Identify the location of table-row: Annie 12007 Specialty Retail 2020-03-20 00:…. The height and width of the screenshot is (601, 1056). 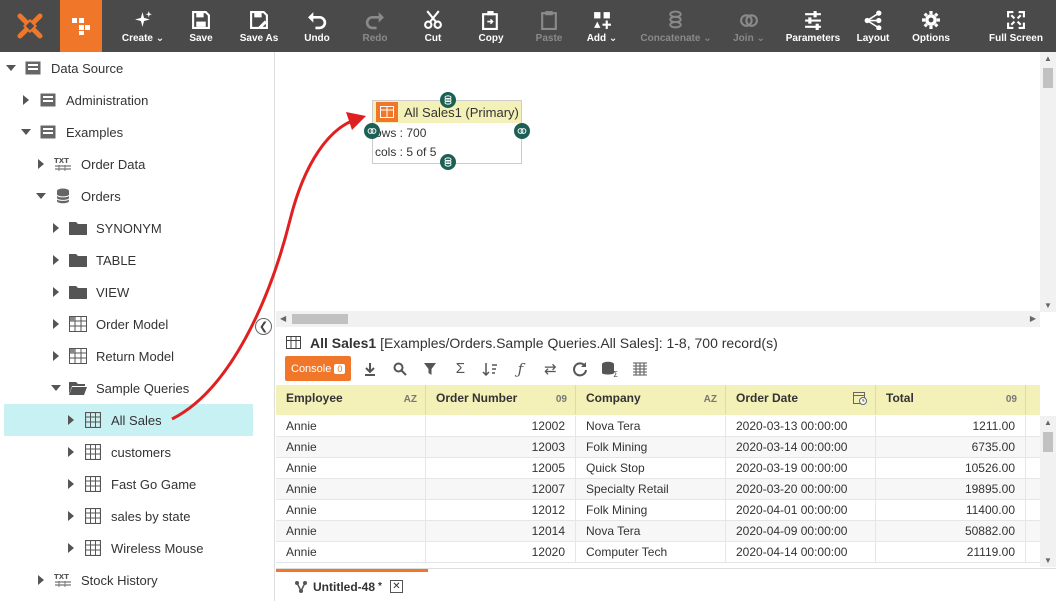
(658, 489).